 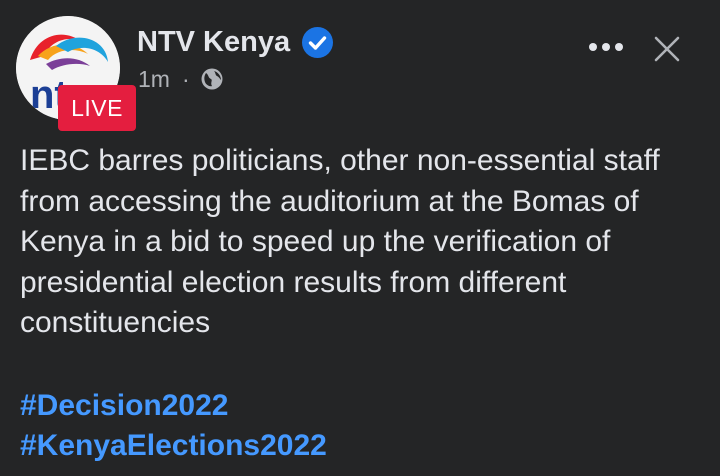 What do you see at coordinates (29, 113) in the screenshot?
I see `logo-tagline: uning` at bounding box center [29, 113].